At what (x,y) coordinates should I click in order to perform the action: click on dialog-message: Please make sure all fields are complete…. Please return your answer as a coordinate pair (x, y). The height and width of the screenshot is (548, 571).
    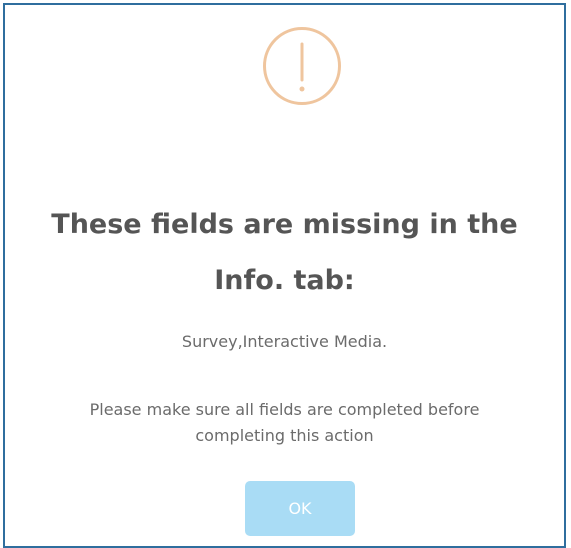
    Looking at the image, I should click on (284, 423).